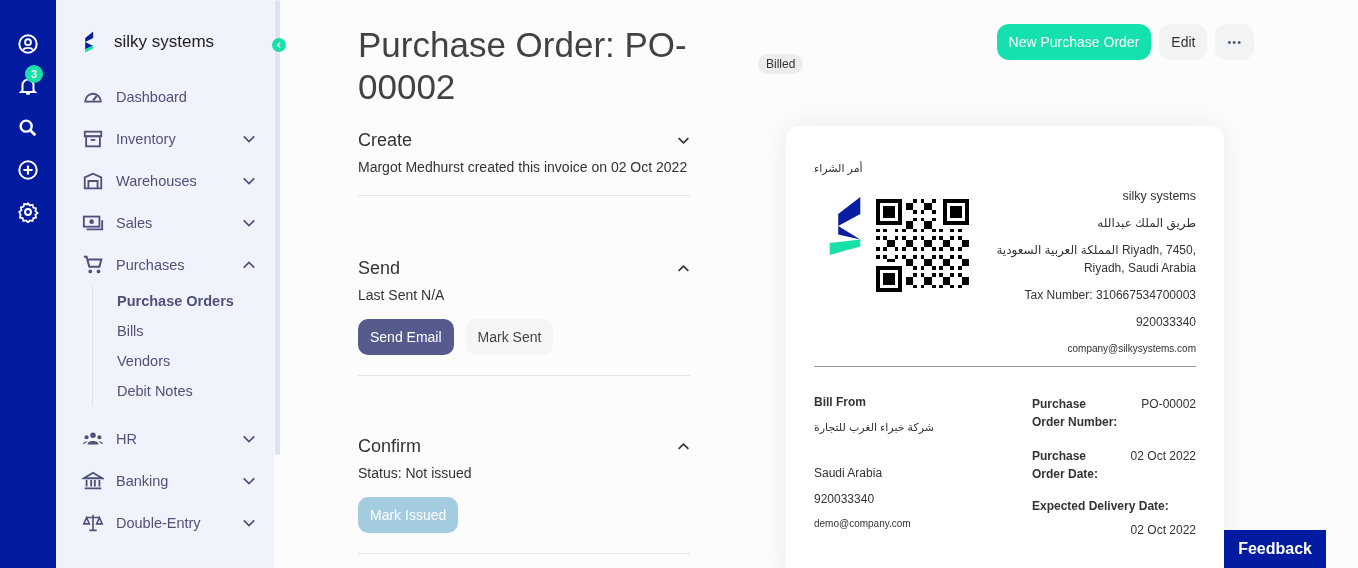  Describe the element at coordinates (1168, 404) in the screenshot. I see `field-value: PO-00002` at that location.